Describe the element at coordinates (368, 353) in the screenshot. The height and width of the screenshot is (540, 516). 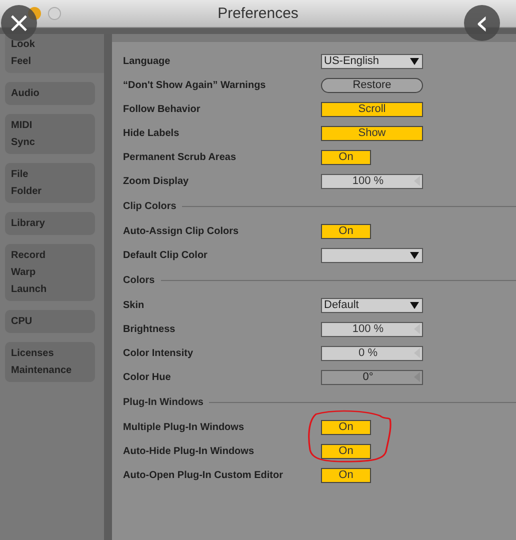
I see `field-value: 0 %` at that location.